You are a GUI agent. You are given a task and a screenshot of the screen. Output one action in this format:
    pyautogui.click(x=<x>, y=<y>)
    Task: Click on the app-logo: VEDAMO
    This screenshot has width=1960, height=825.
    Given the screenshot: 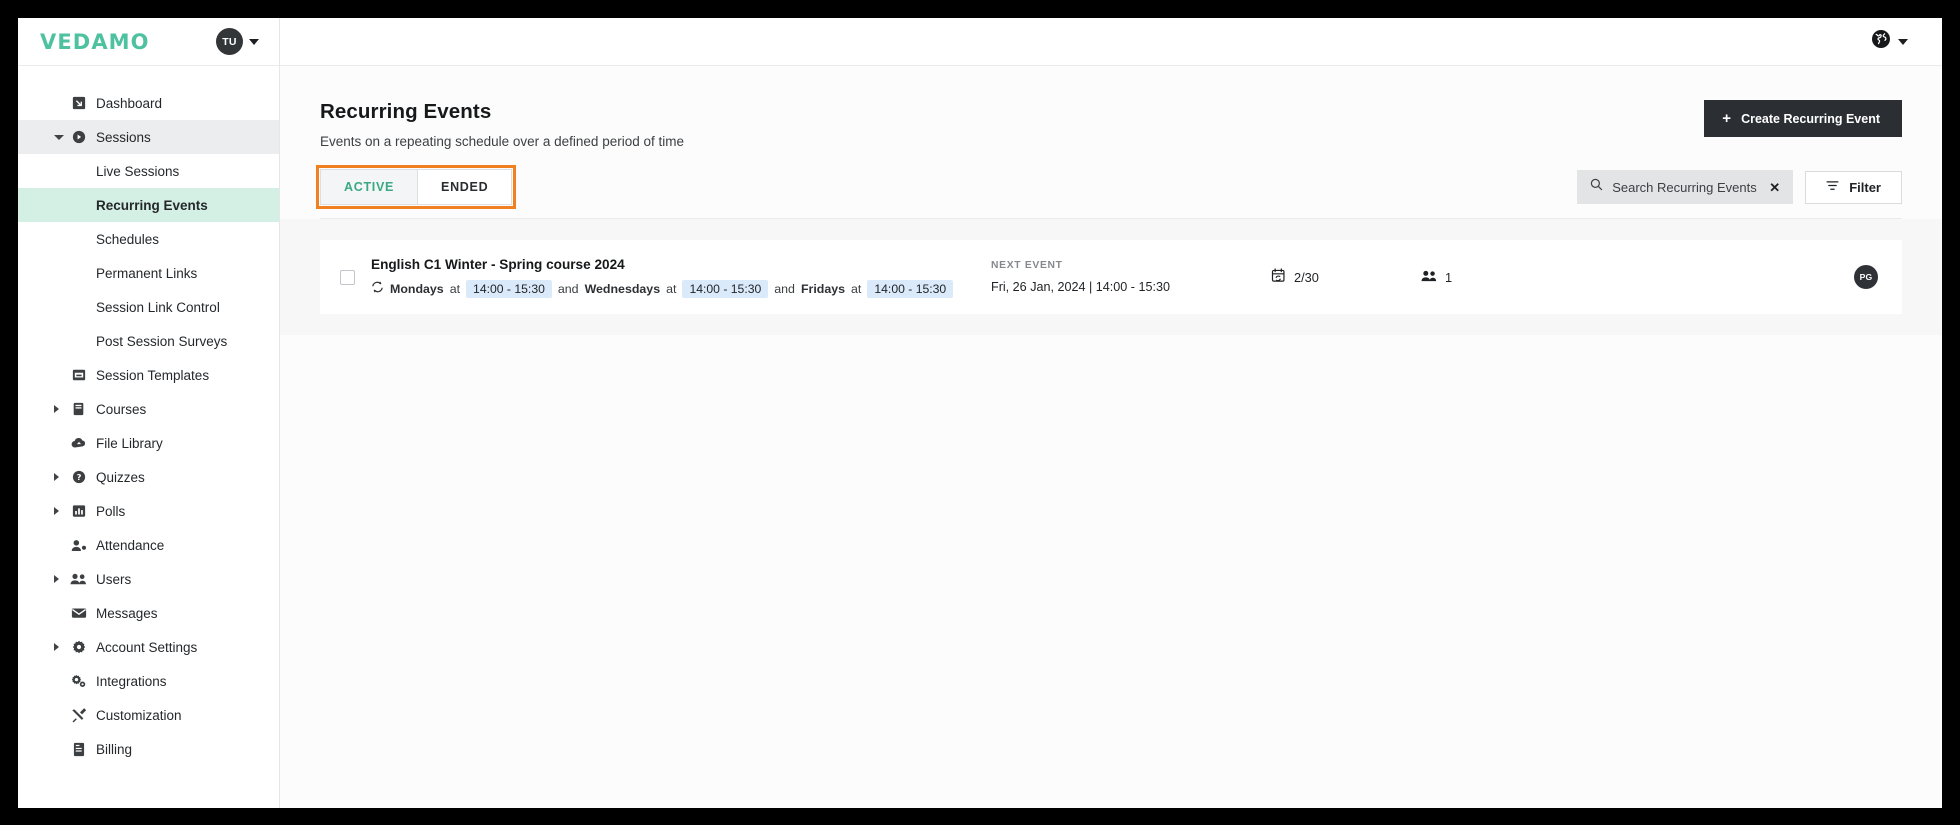 What is the action you would take?
    pyautogui.click(x=95, y=42)
    